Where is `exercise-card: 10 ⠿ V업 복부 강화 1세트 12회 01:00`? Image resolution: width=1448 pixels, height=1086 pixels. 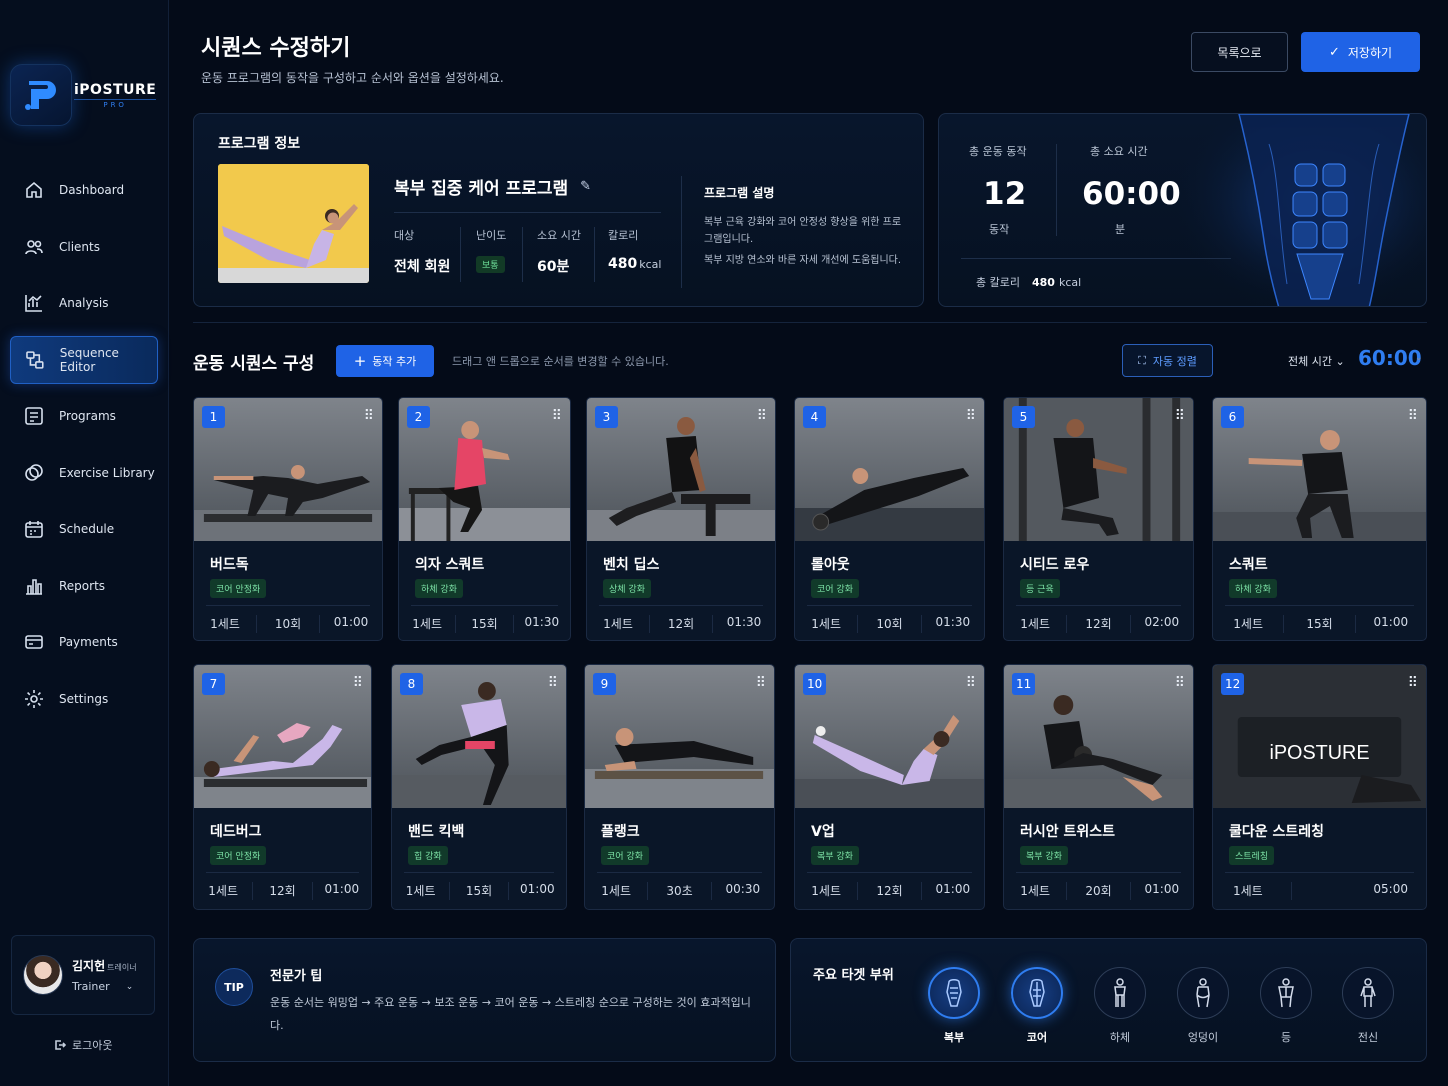 exercise-card: 10 ⠿ V업 복부 강화 1세트 12회 01:00 is located at coordinates (889, 787).